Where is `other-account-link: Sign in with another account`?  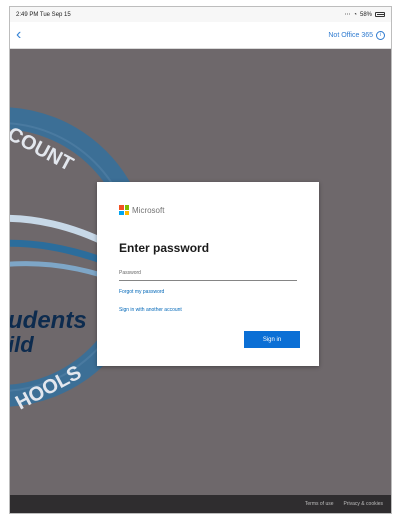 other-account-link: Sign in with another account is located at coordinates (150, 310).